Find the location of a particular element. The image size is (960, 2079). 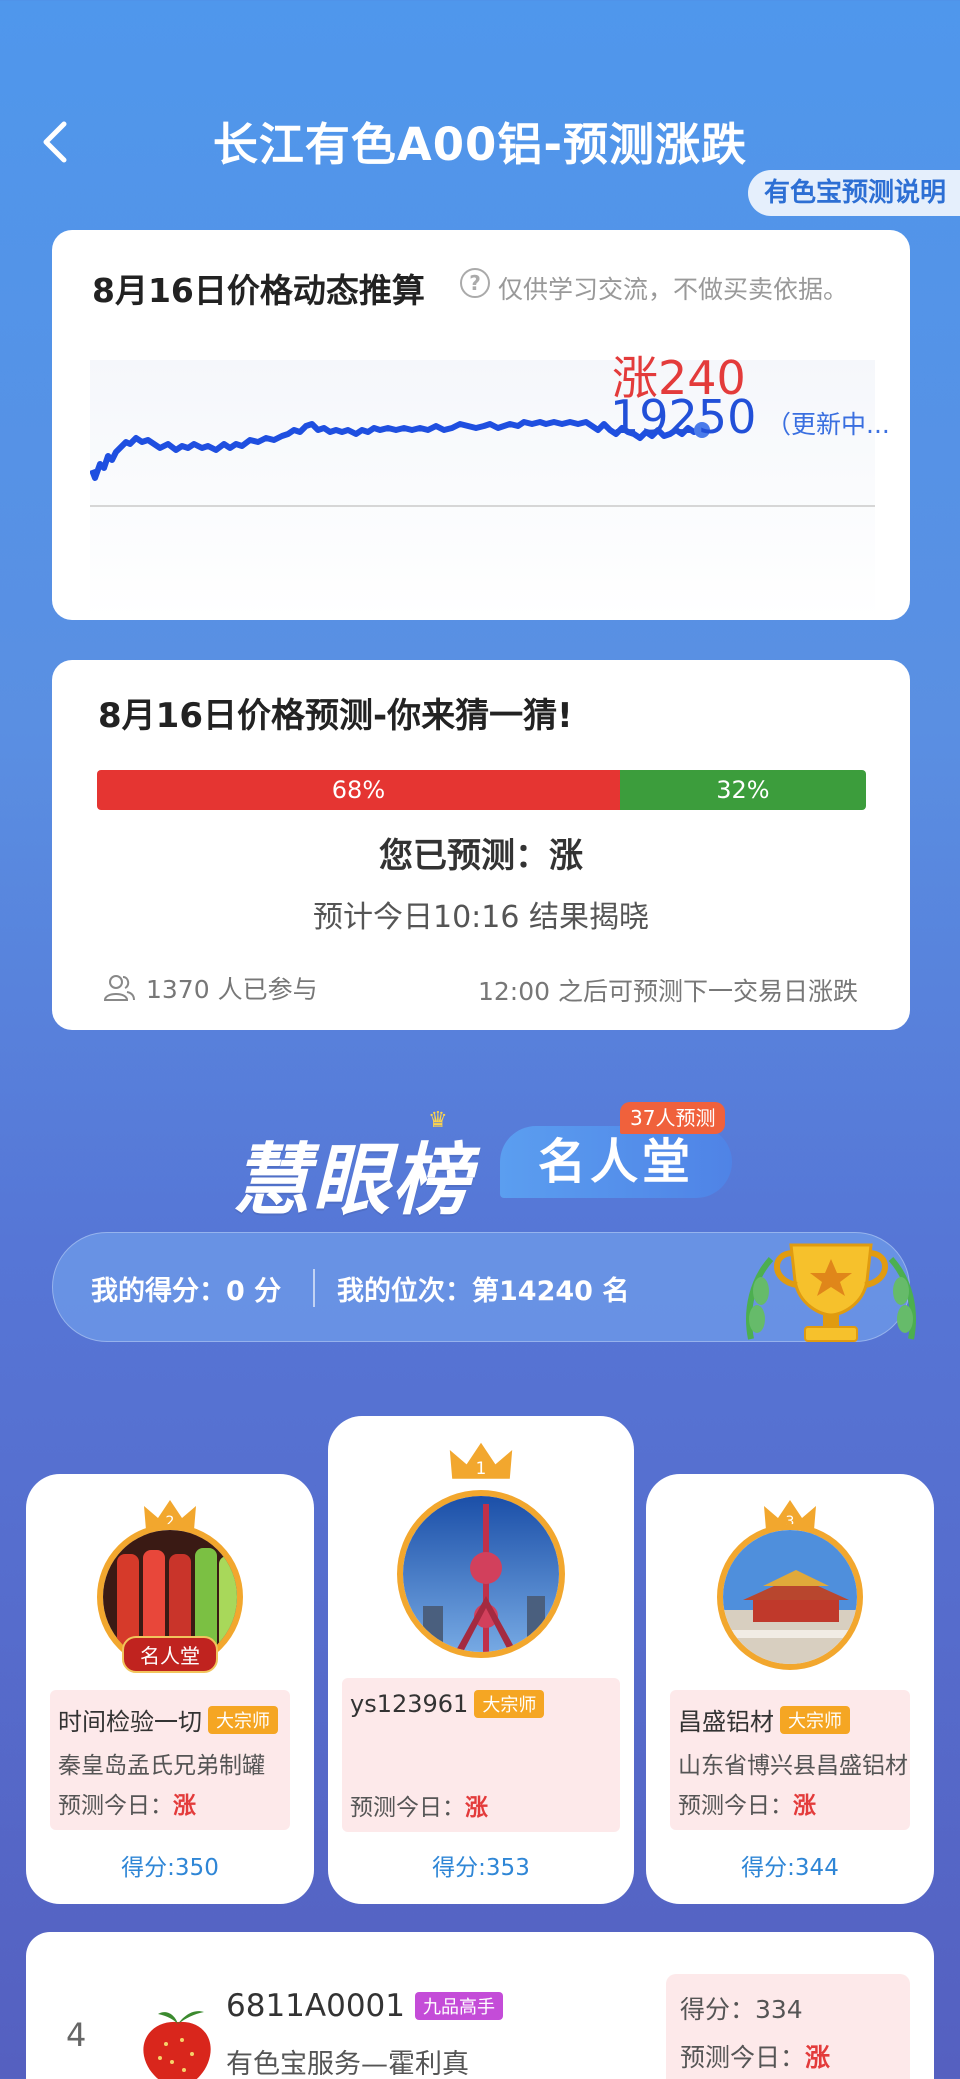

trophy-icon is located at coordinates (831, 1292).